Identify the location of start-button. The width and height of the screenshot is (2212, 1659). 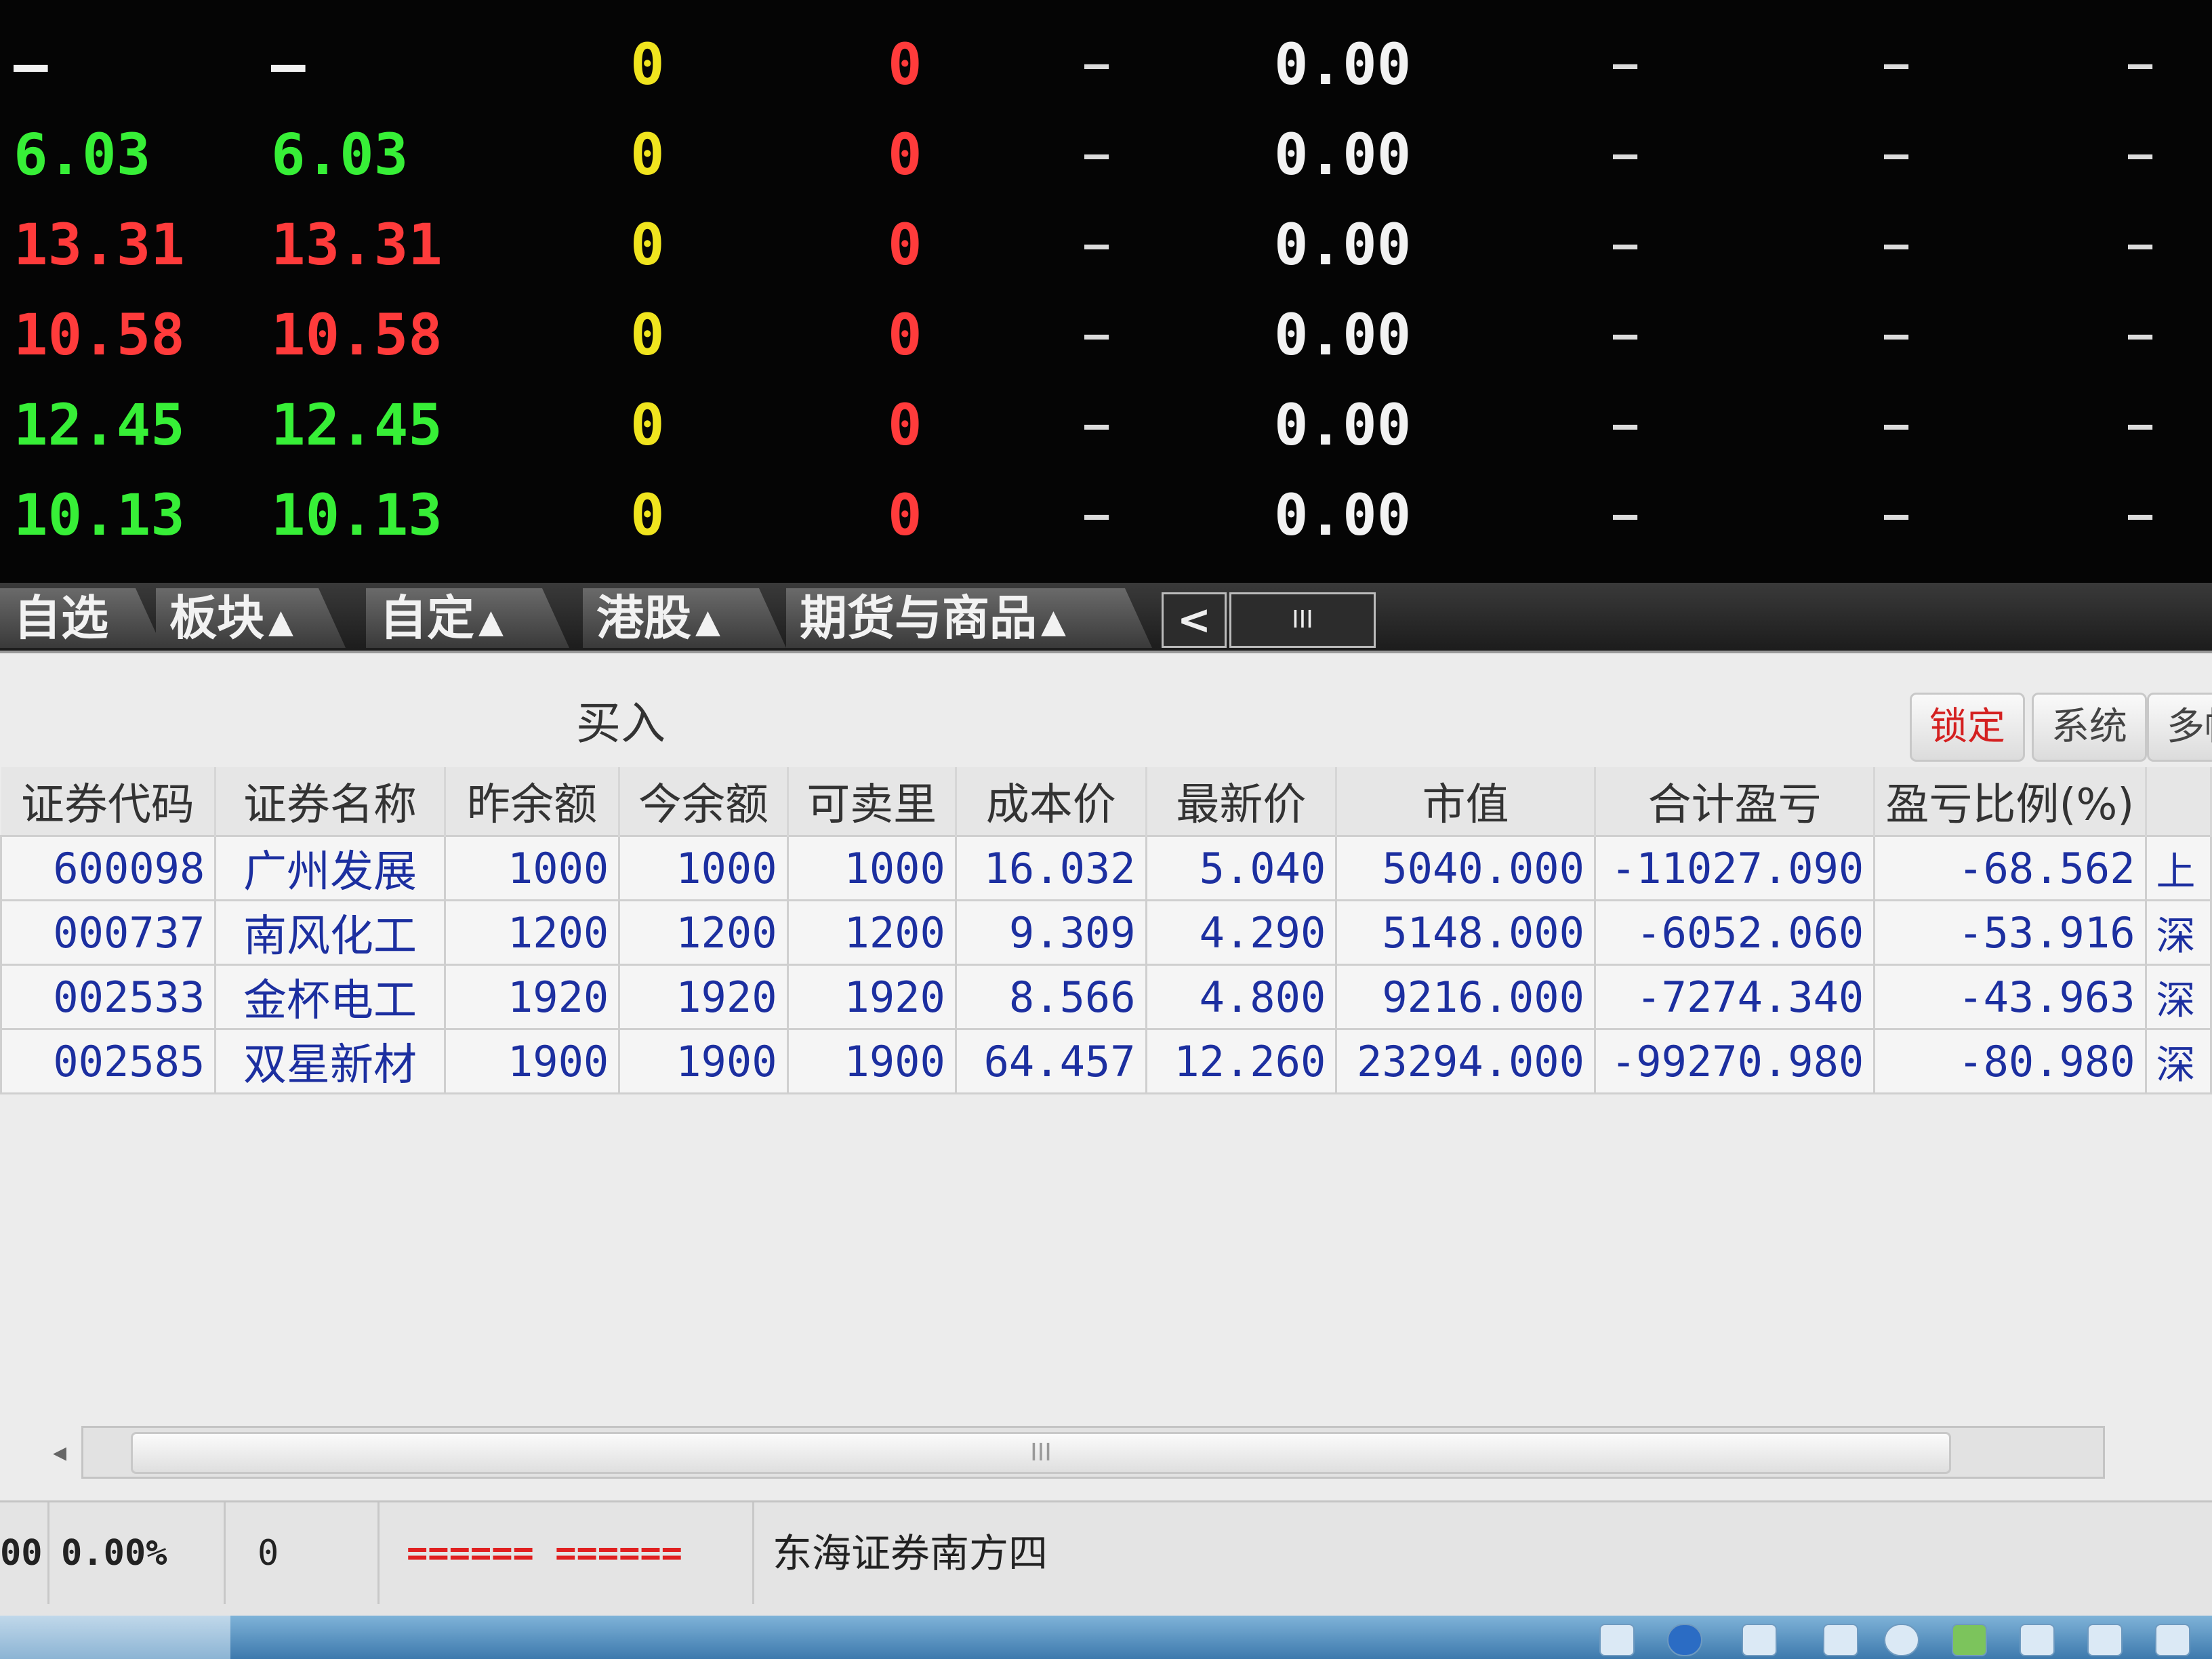
(115, 1637).